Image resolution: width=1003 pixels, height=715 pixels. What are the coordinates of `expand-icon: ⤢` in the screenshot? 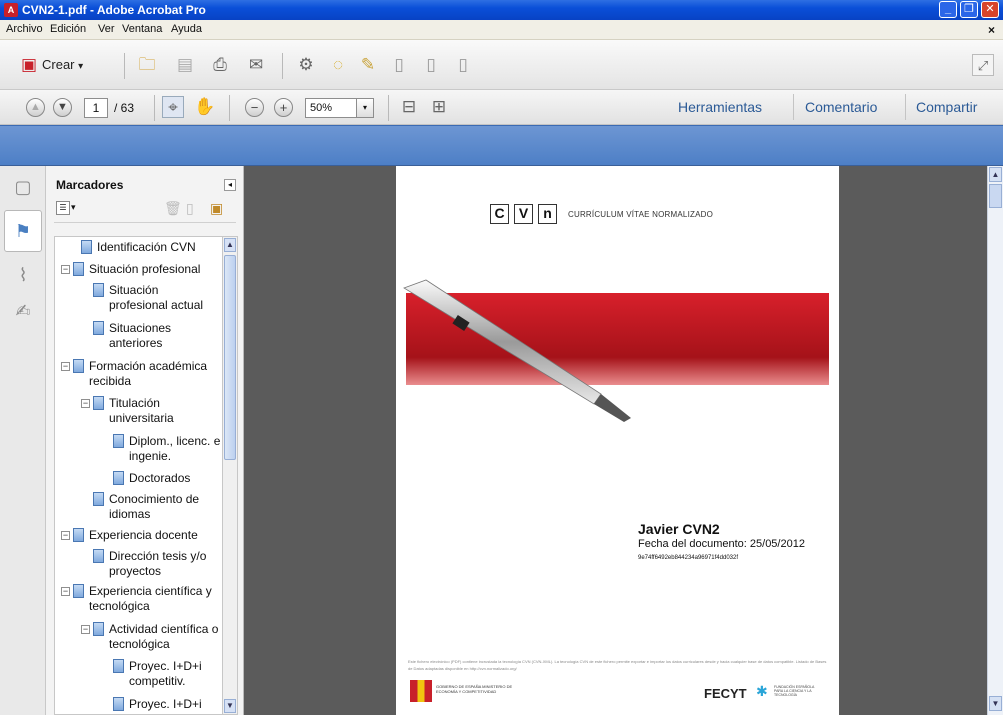 It's located at (983, 65).